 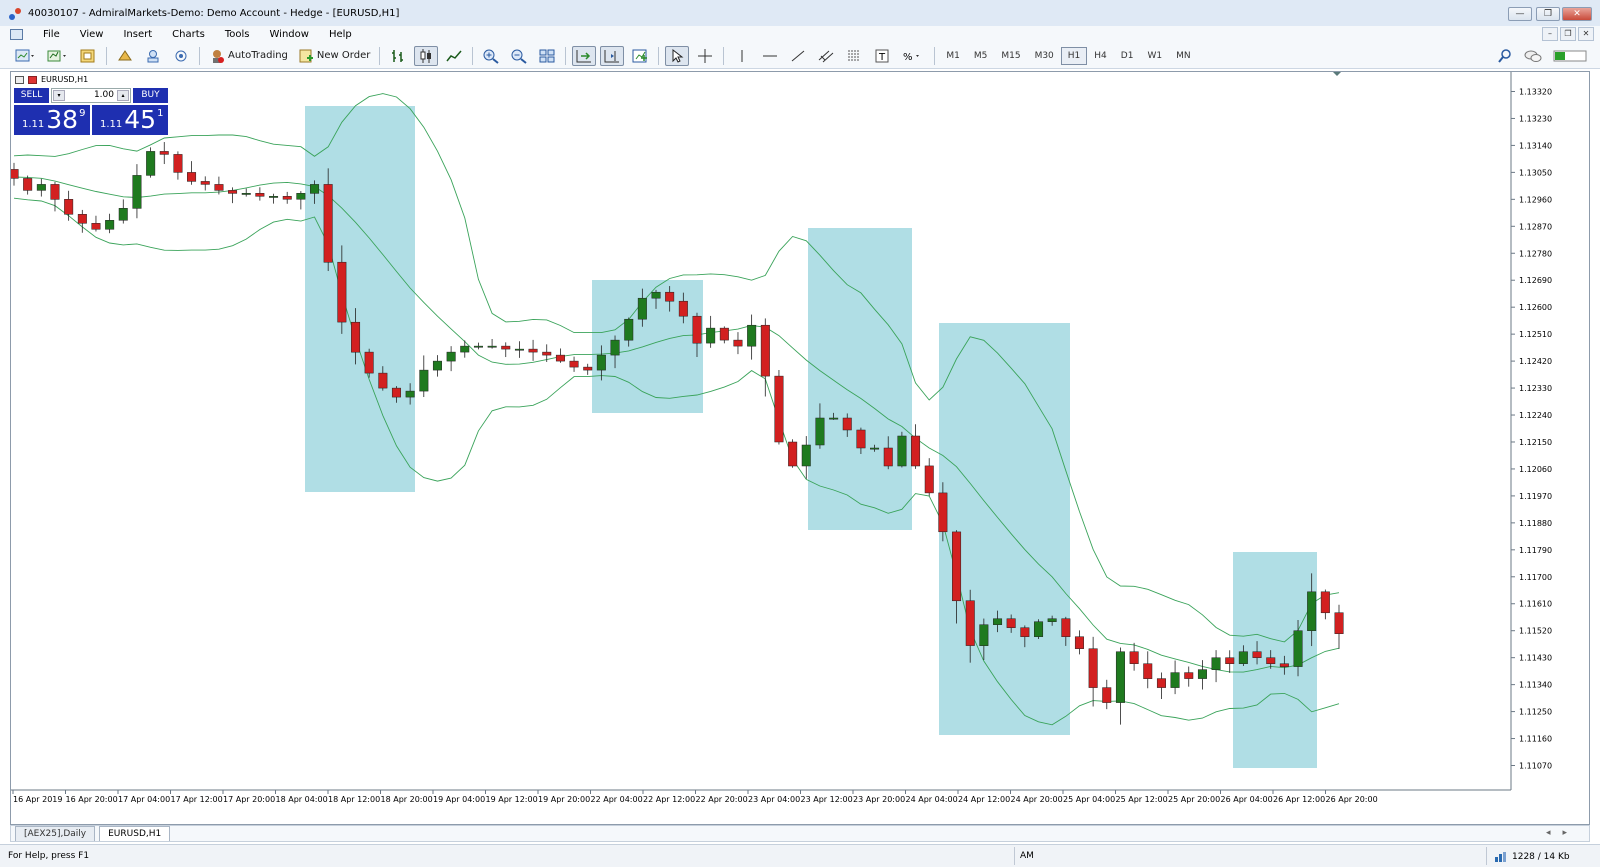 What do you see at coordinates (1500, 857) in the screenshot?
I see `connection-bars-icon` at bounding box center [1500, 857].